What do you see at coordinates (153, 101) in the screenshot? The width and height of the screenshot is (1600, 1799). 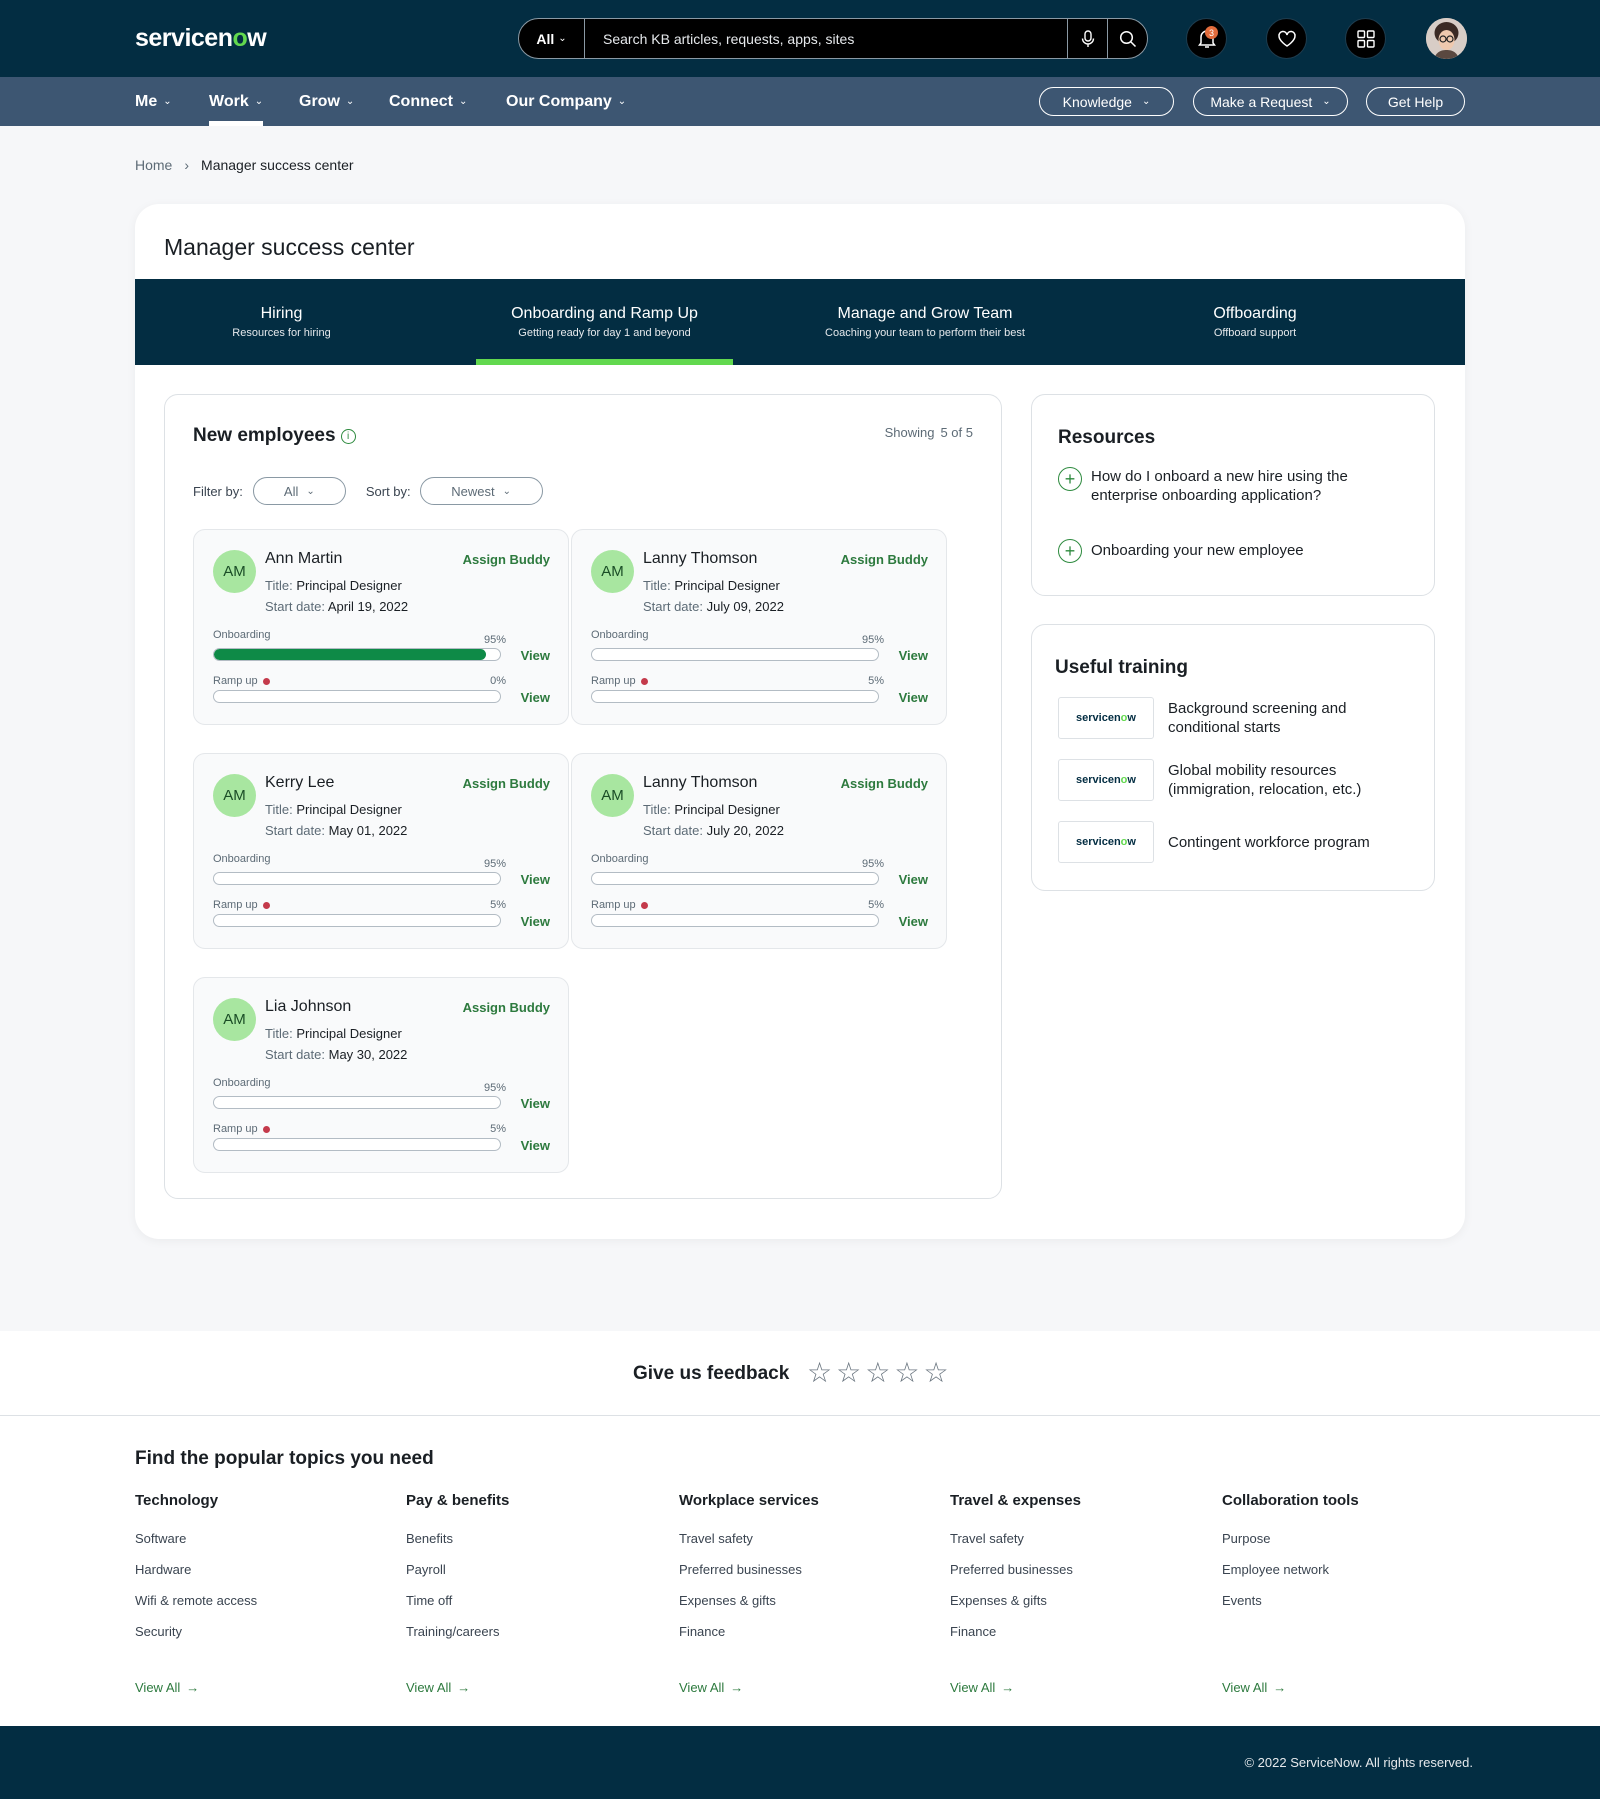 I see `nav-item-me: Me ⌄` at bounding box center [153, 101].